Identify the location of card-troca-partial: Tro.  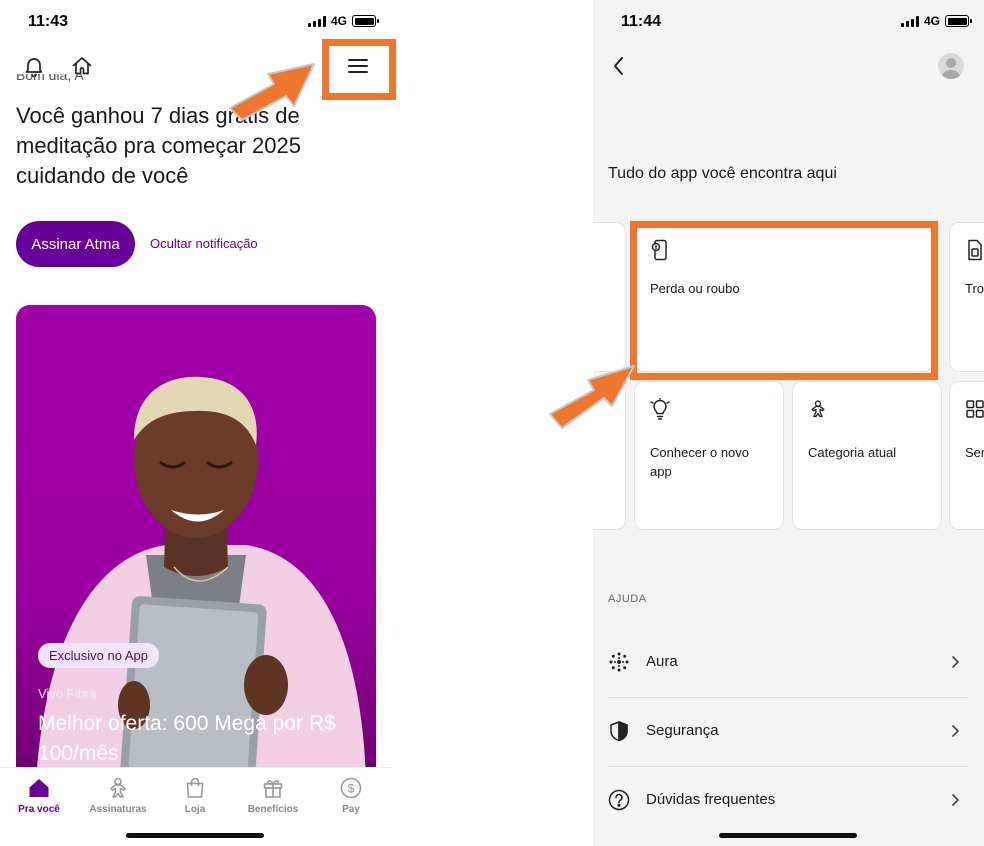
(966, 297).